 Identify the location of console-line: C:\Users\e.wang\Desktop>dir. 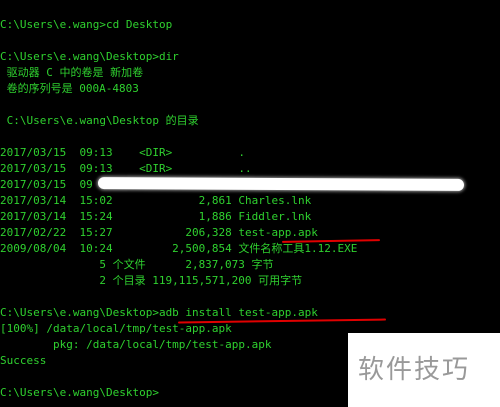
(89, 56).